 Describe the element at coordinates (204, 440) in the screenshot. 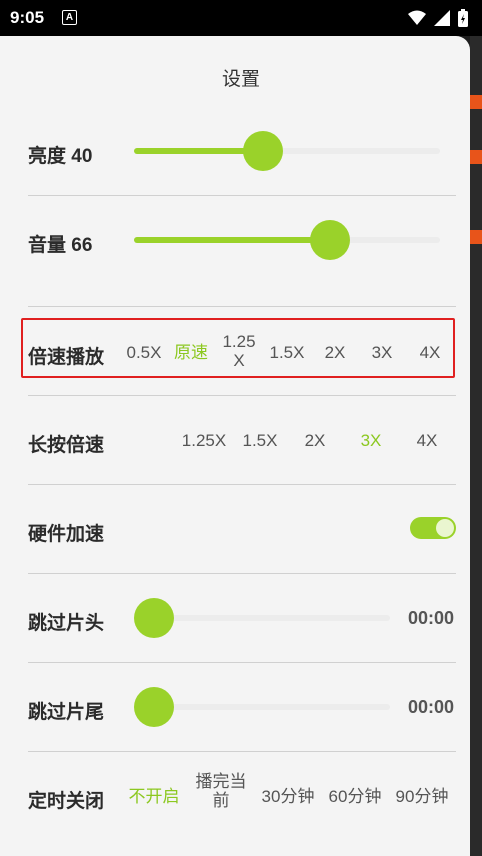

I see `long-press-speed-option: 1.25X` at that location.